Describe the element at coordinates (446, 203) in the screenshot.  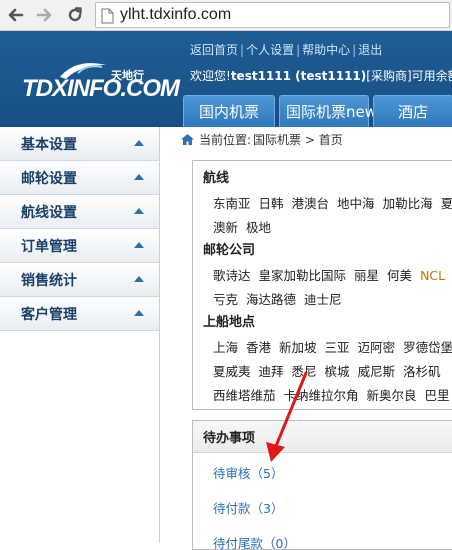
I see `route-link: 夏` at that location.